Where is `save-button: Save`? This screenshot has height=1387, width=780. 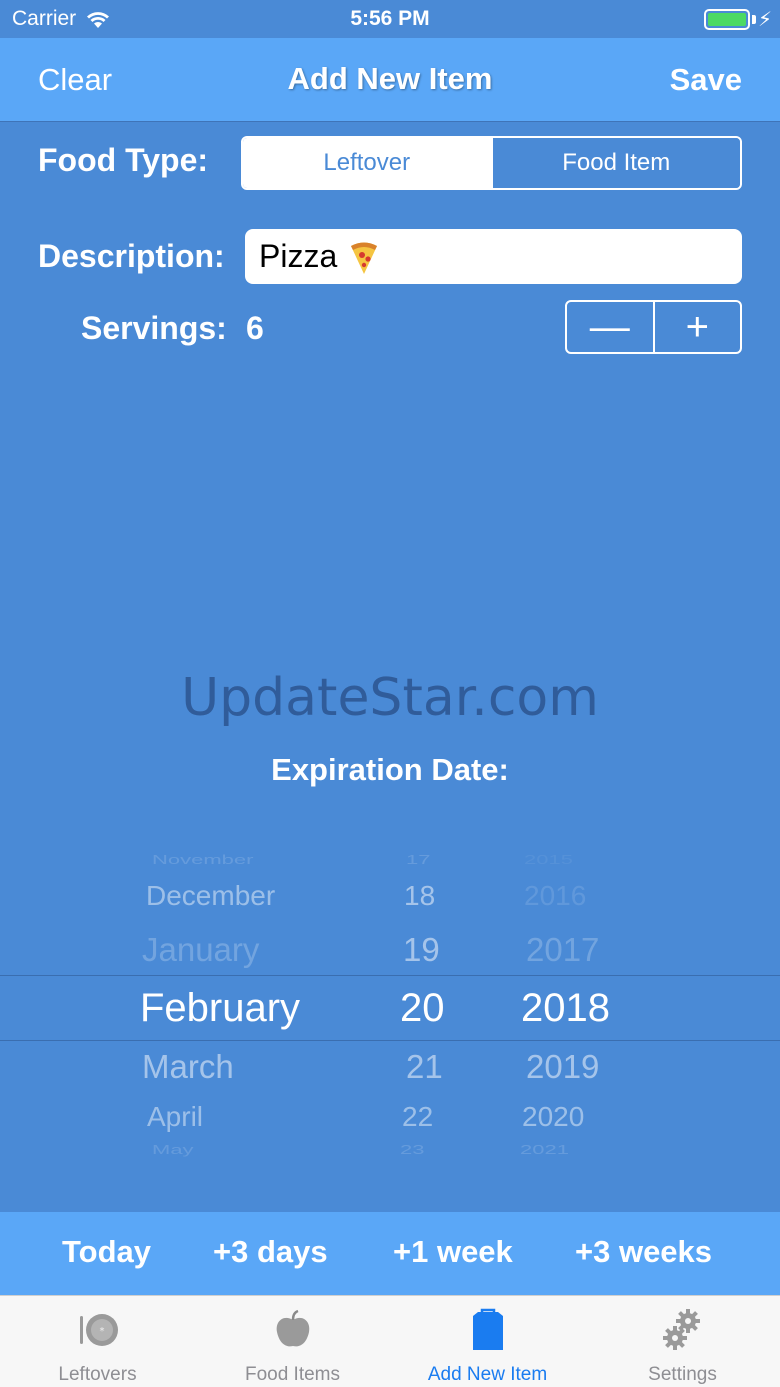 save-button: Save is located at coordinates (706, 80).